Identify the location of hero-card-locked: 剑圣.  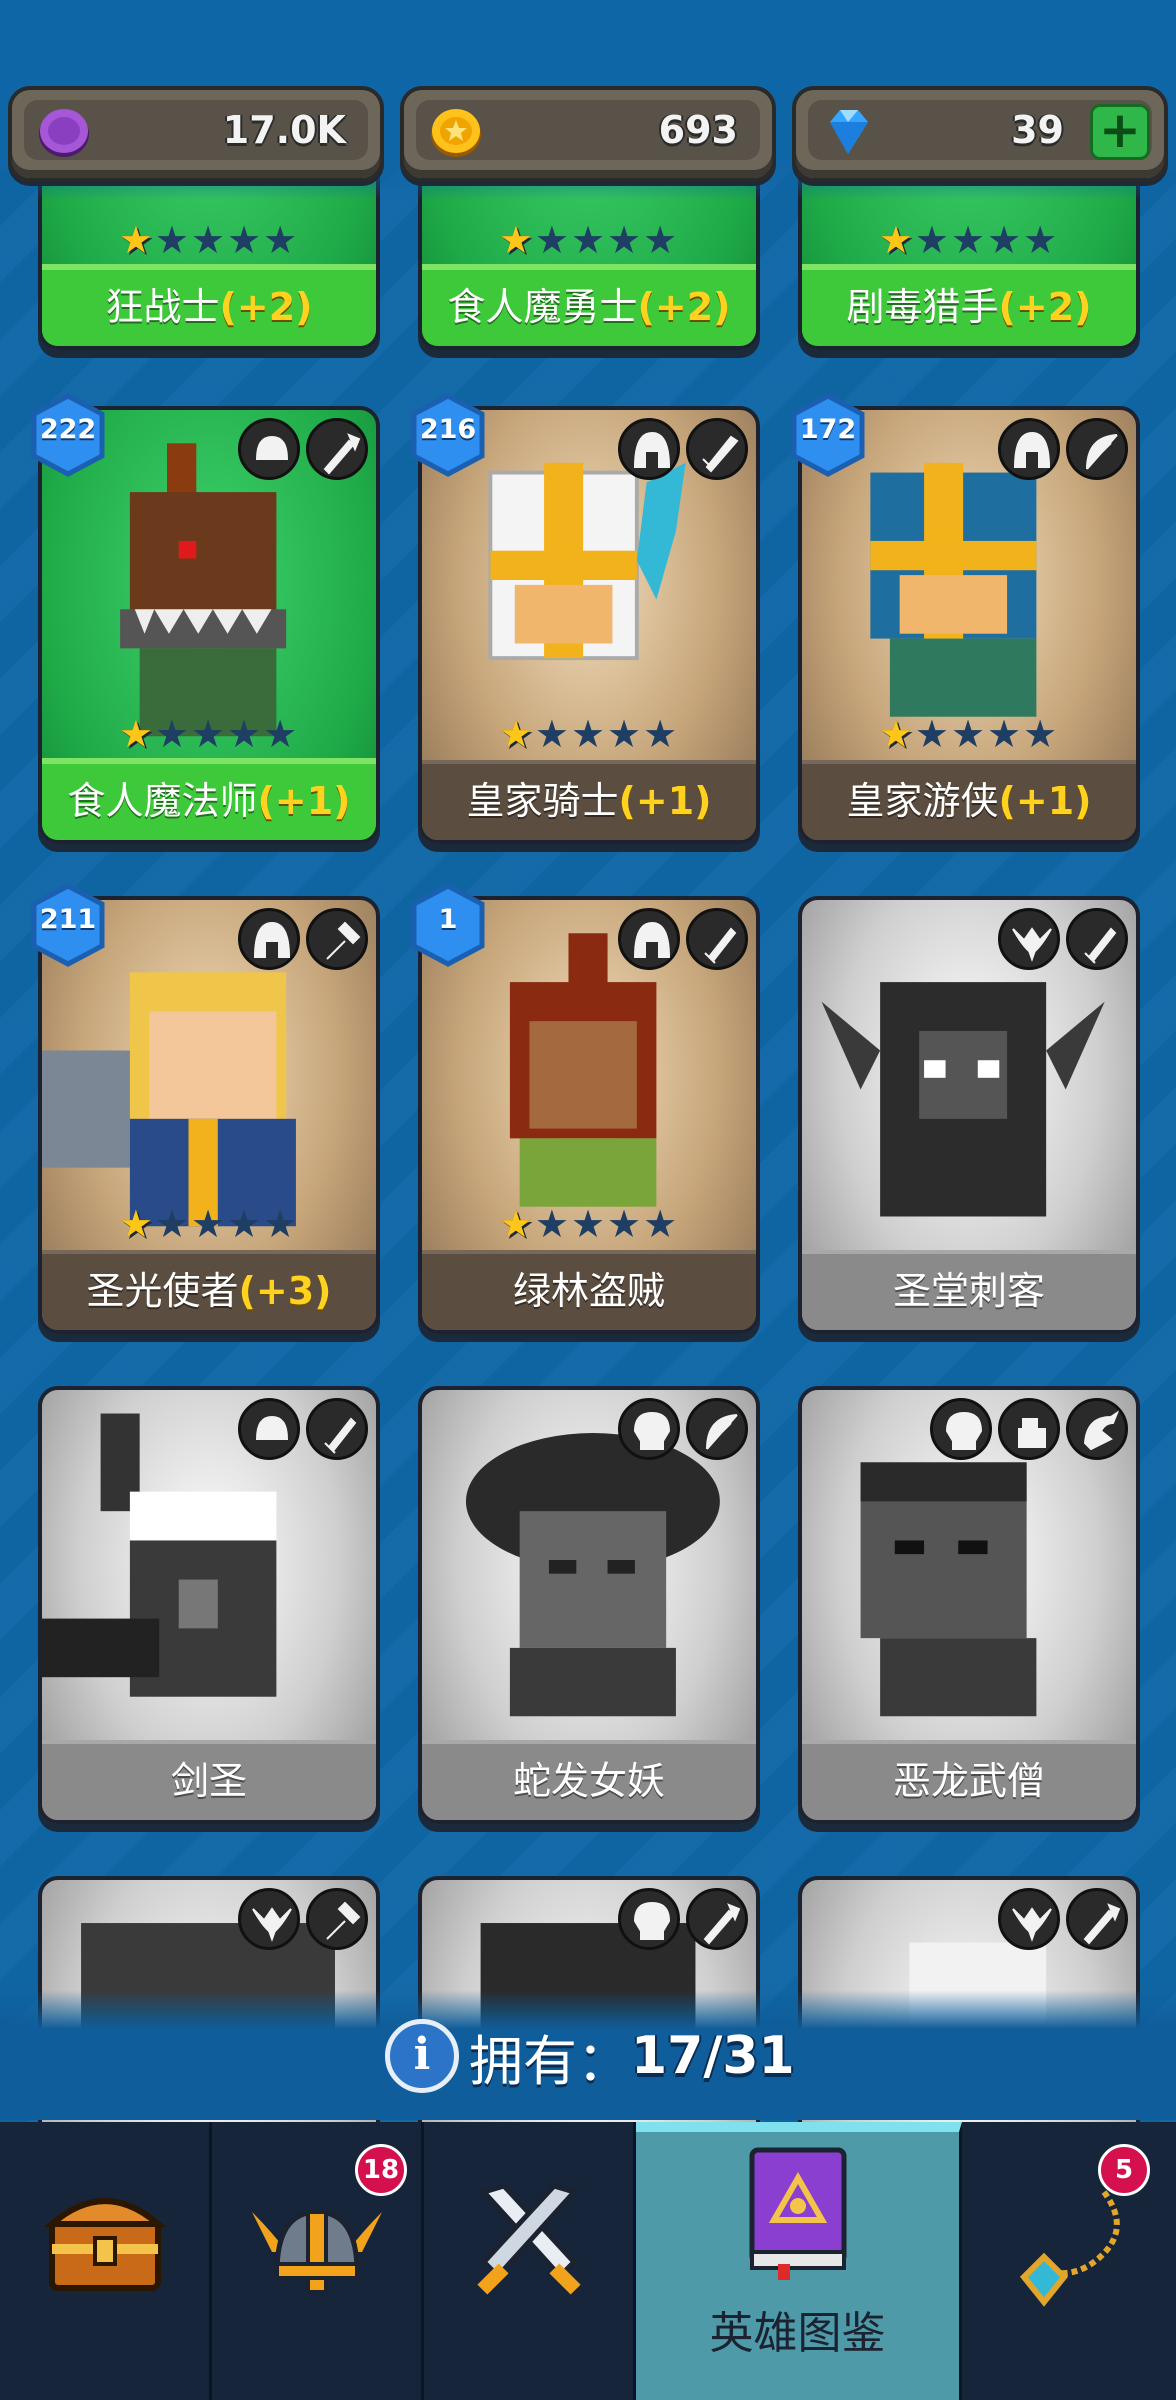
(209, 1605).